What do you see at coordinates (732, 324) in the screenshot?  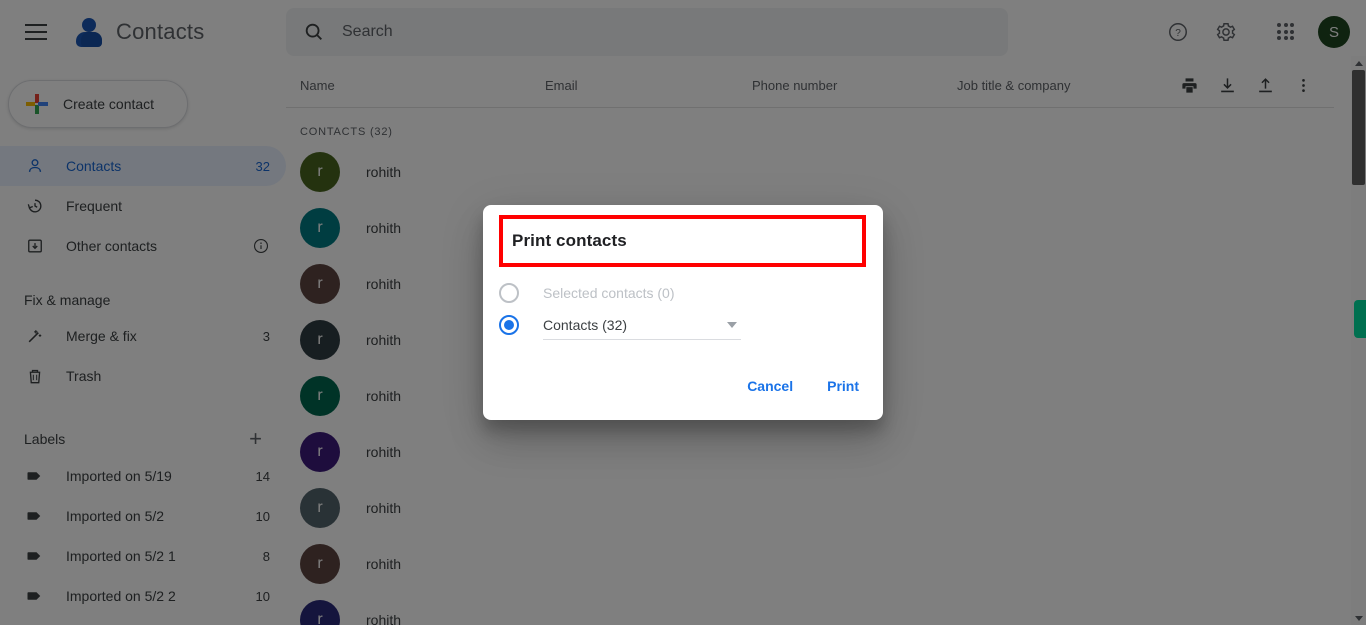 I see `chevron-down-icon` at bounding box center [732, 324].